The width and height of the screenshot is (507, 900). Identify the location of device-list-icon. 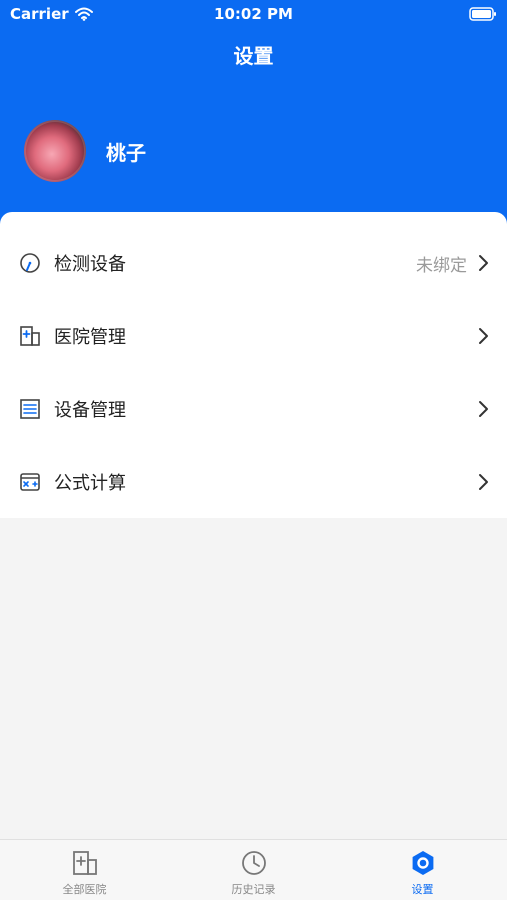
(30, 409).